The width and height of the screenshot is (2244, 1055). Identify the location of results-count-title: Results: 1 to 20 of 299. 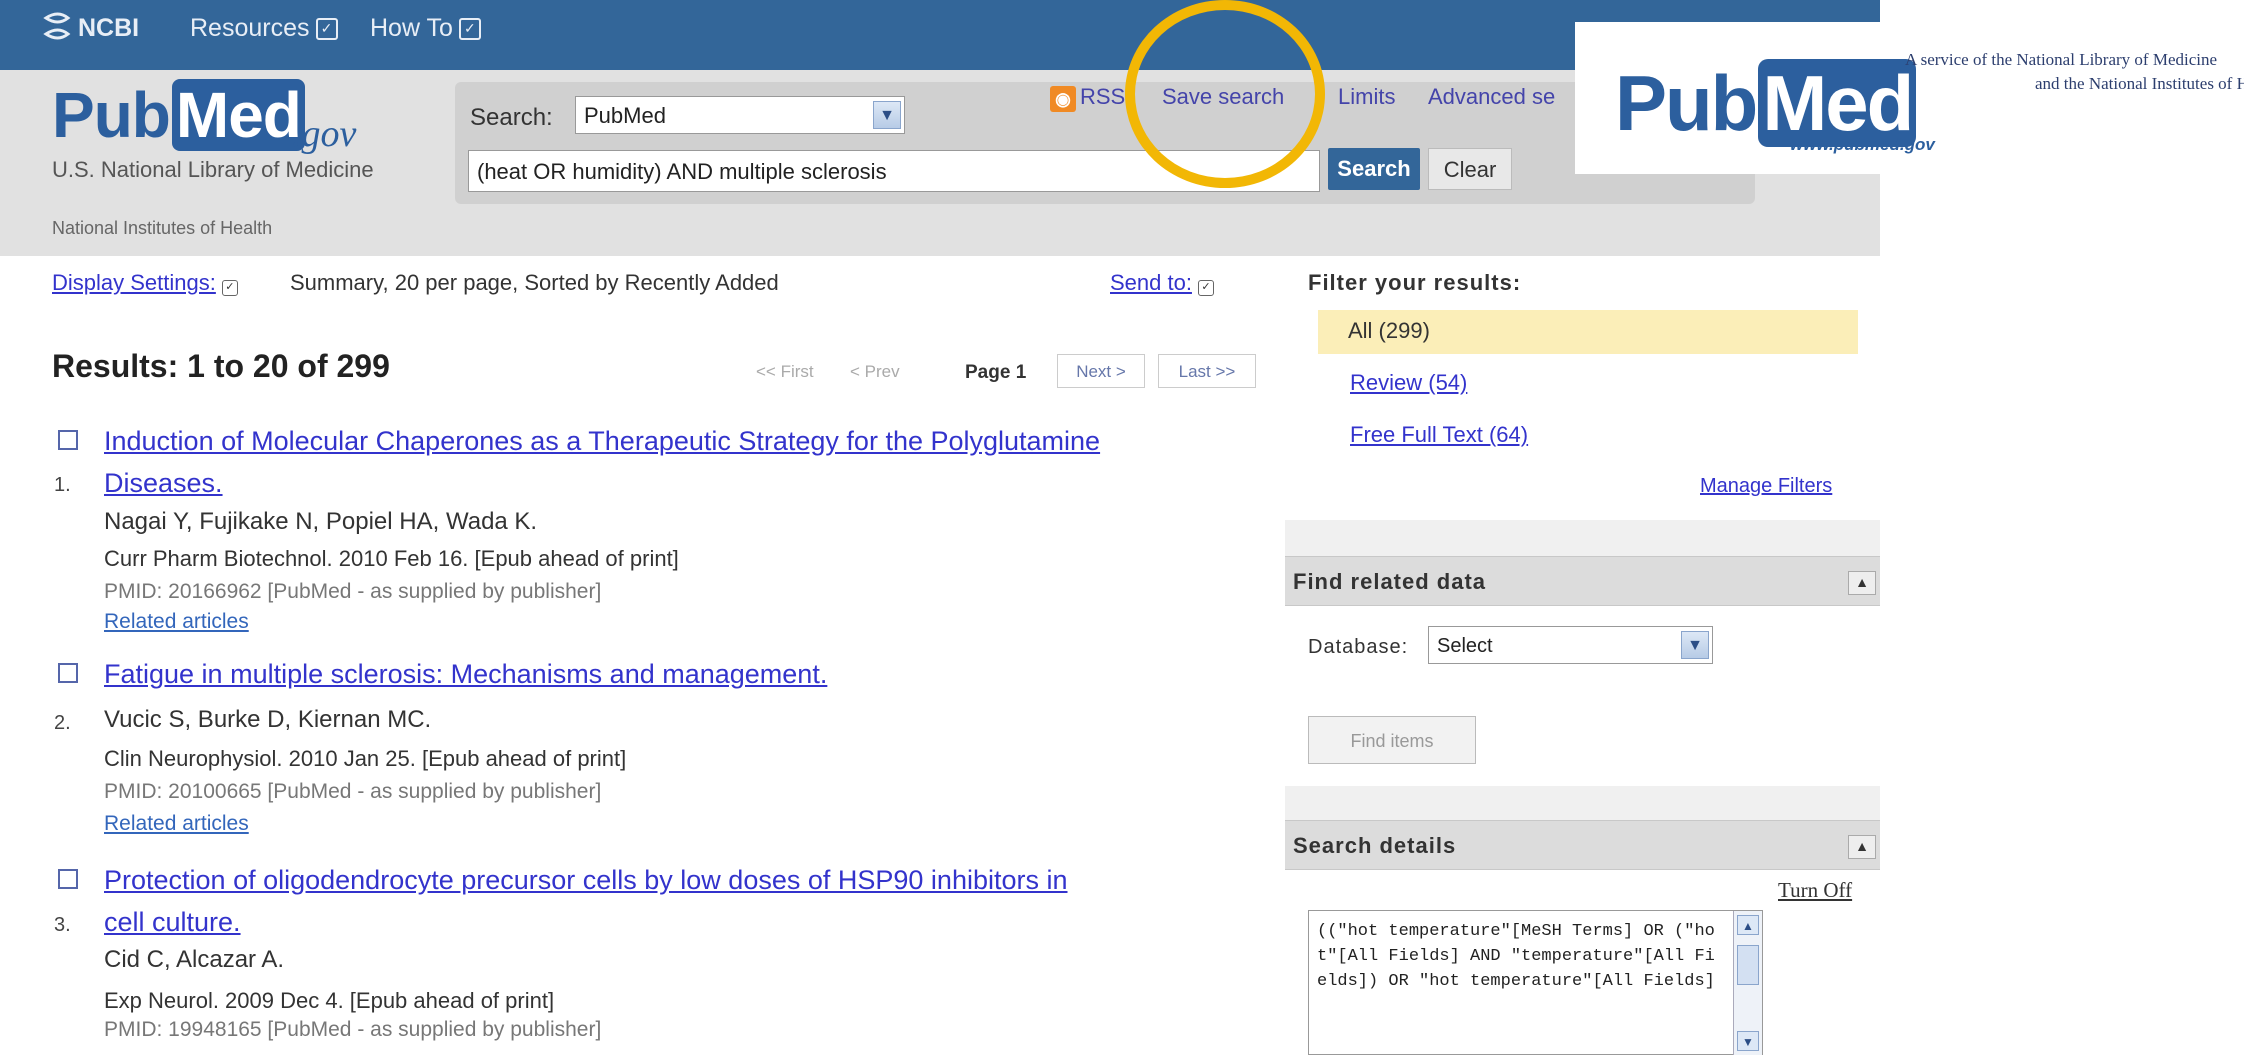
(221, 366).